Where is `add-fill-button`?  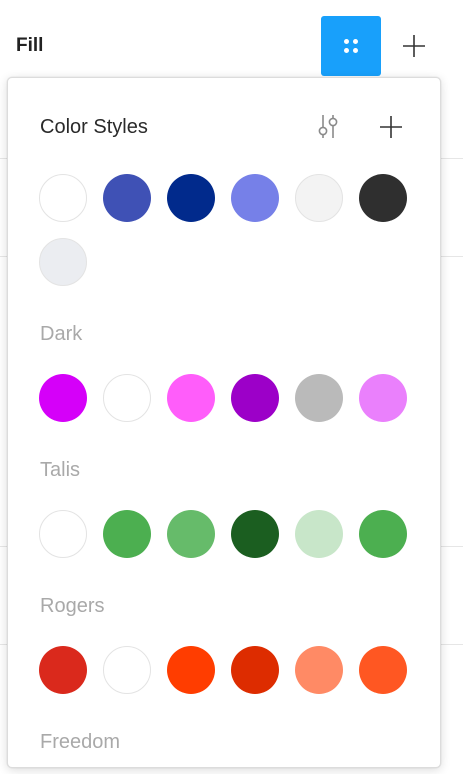
add-fill-button is located at coordinates (414, 46).